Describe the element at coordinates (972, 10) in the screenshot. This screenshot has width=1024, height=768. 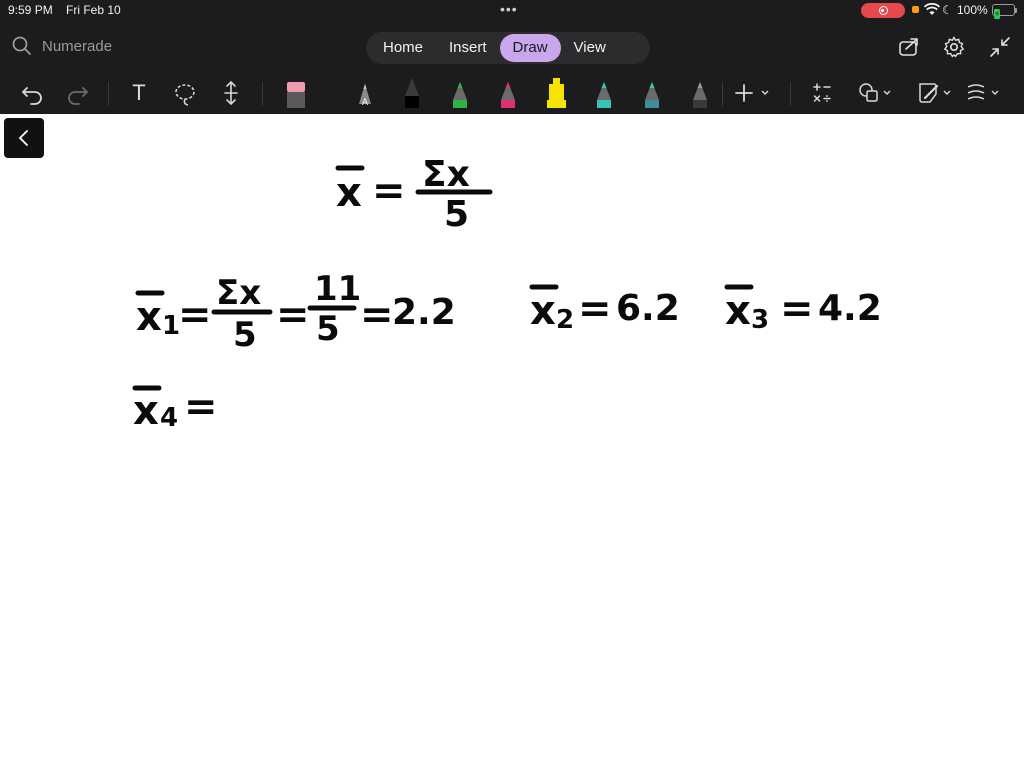
I see `battery-percentage: 100%` at that location.